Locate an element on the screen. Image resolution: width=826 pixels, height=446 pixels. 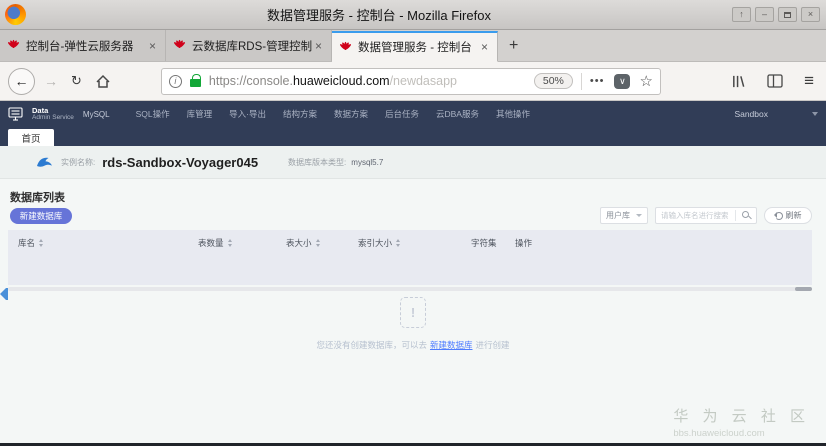
search-divider is located at coordinates (735, 215).